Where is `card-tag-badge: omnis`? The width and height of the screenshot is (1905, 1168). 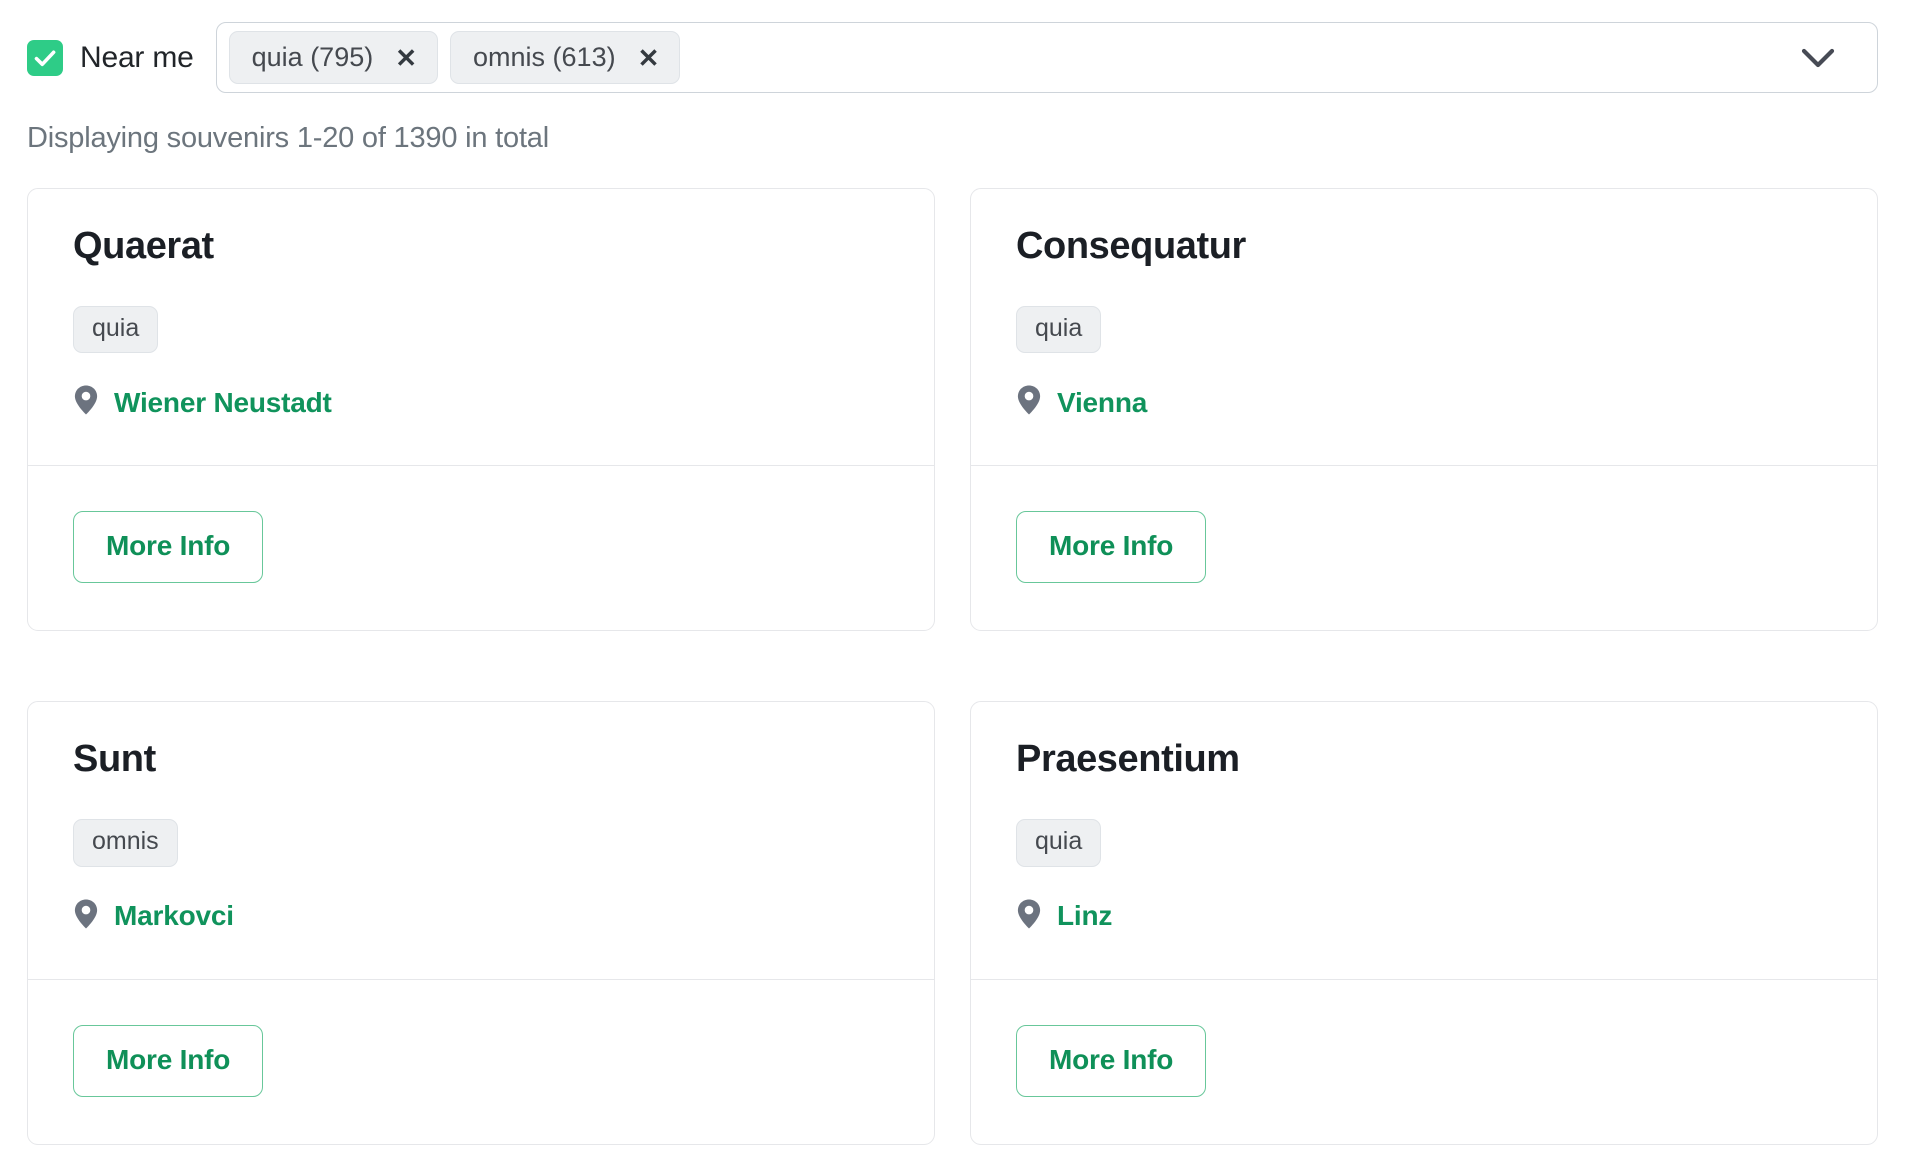 card-tag-badge: omnis is located at coordinates (125, 843).